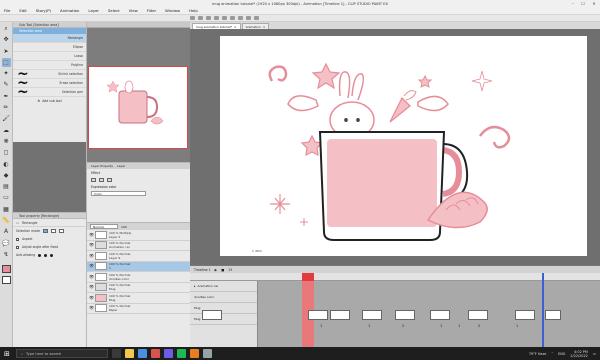 The image size is (600, 360). Describe the element at coordinates (6, 152) in the screenshot. I see `eraser-tool-icon: ◻` at that location.